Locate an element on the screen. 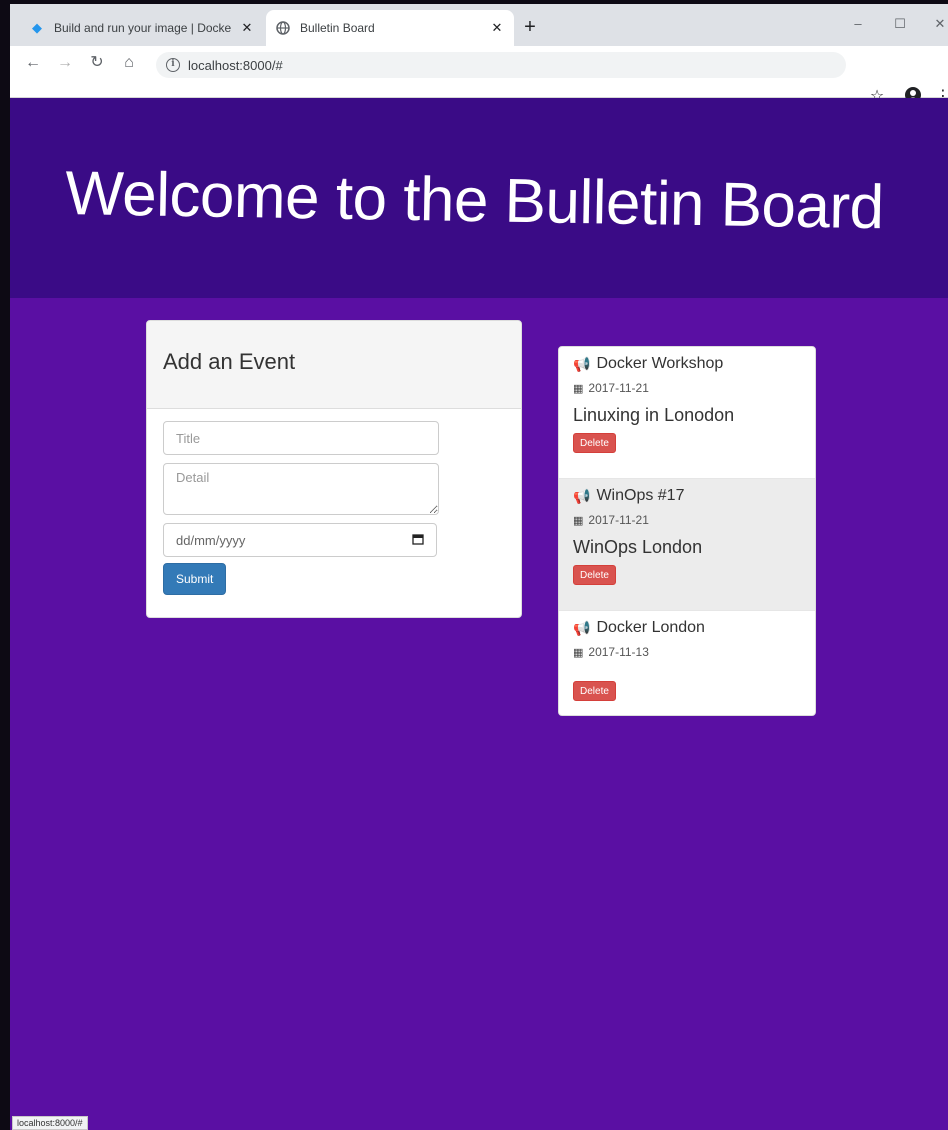 Image resolution: width=948 pixels, height=1130 pixels. date-input: dd/mm/yyyy is located at coordinates (300, 540).